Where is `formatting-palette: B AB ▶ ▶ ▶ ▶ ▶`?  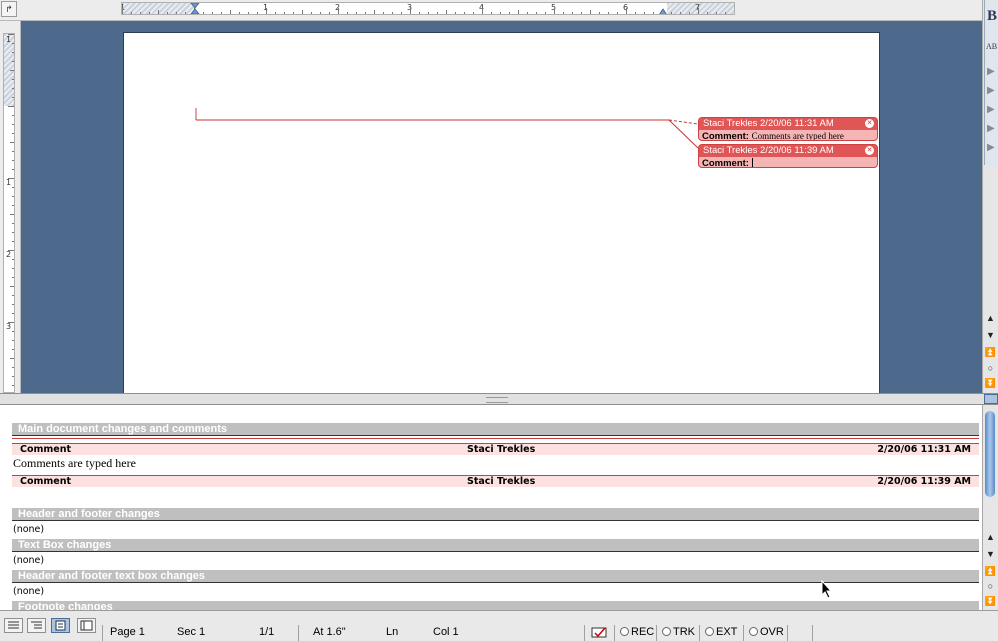
formatting-palette: B AB ▶ ▶ ▶ ▶ ▶ is located at coordinates (991, 82).